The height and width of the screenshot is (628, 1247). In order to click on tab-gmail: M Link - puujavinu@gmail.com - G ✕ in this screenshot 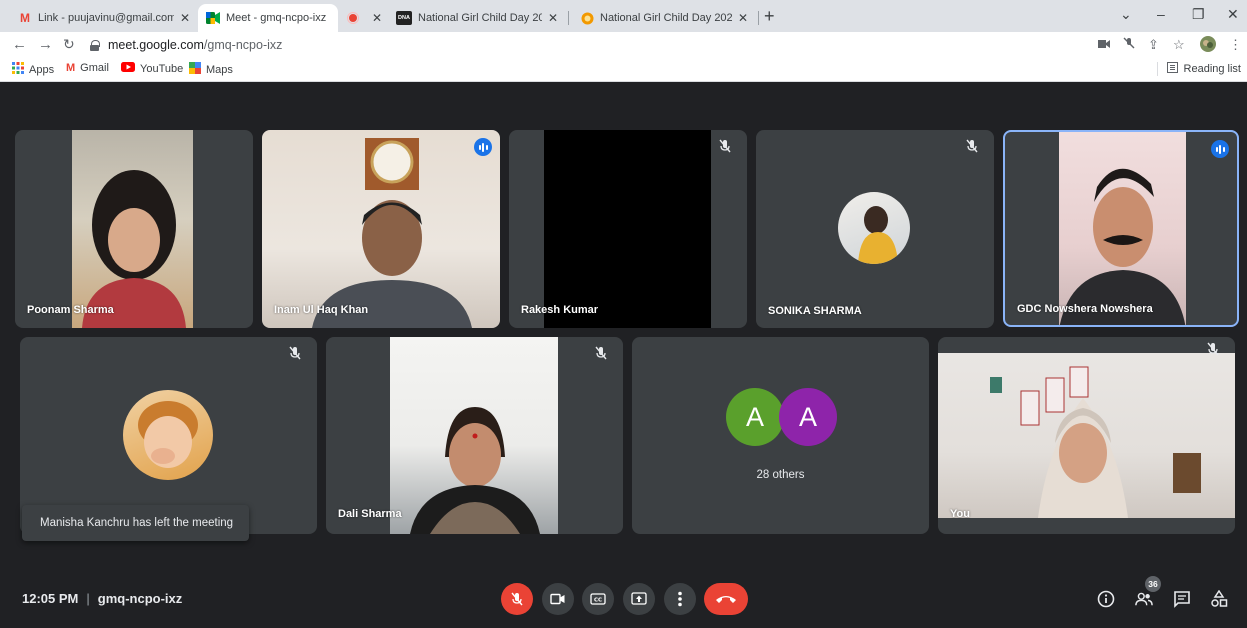, I will do `click(104, 18)`.